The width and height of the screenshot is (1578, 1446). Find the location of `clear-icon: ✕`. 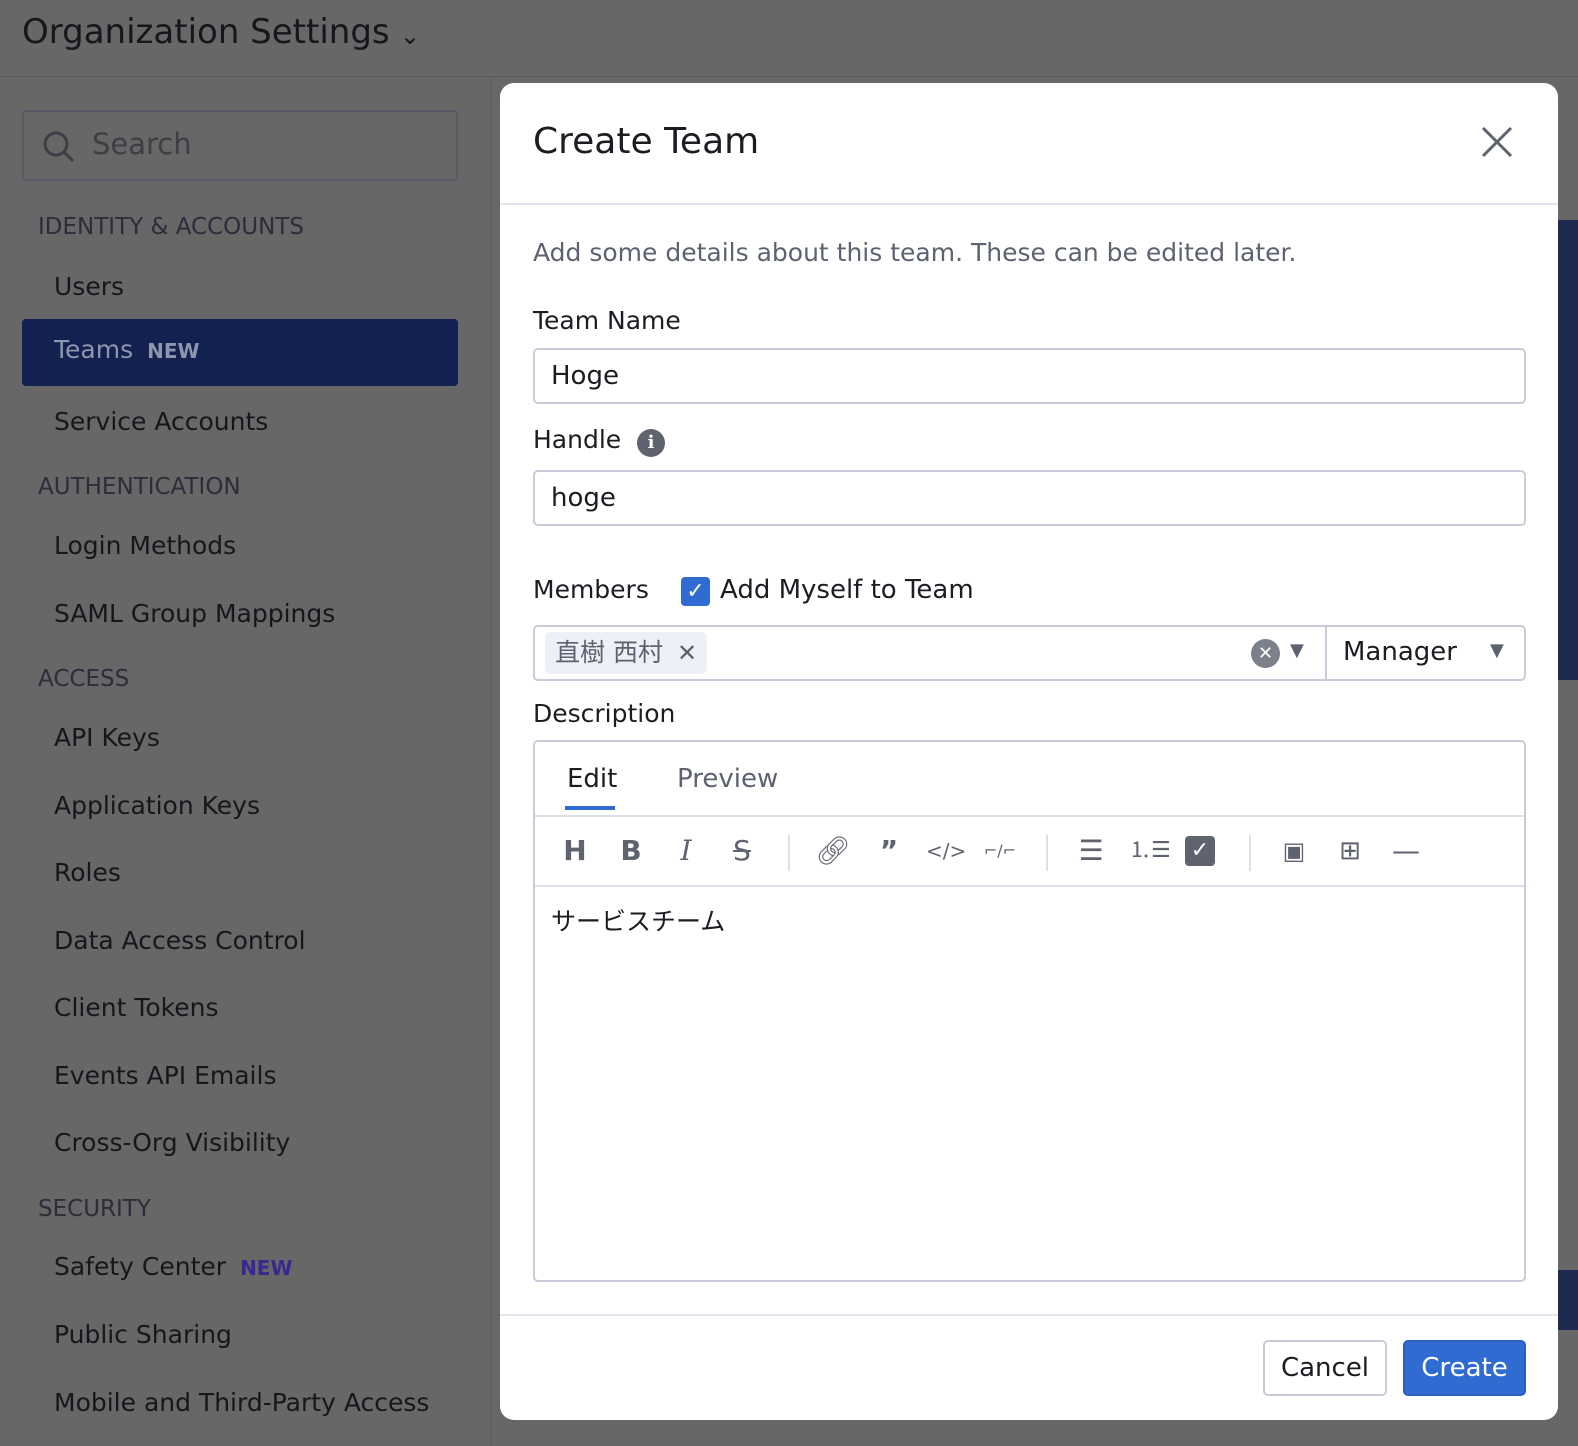

clear-icon: ✕ is located at coordinates (1265, 653).